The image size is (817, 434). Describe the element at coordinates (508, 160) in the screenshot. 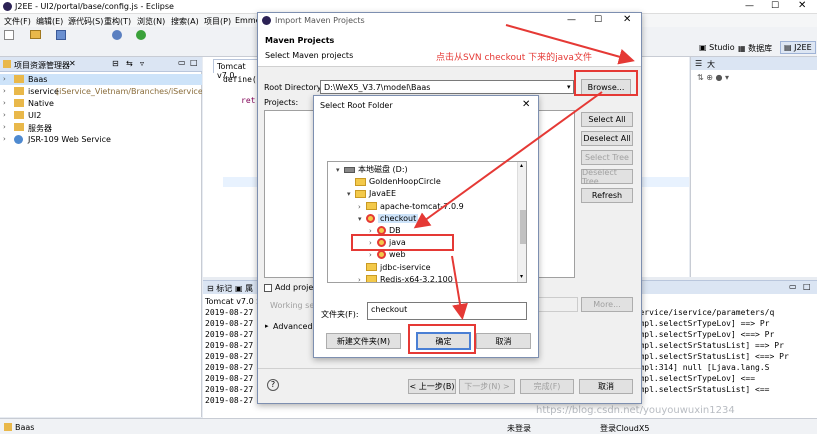

I see `arrow-to-java` at that location.